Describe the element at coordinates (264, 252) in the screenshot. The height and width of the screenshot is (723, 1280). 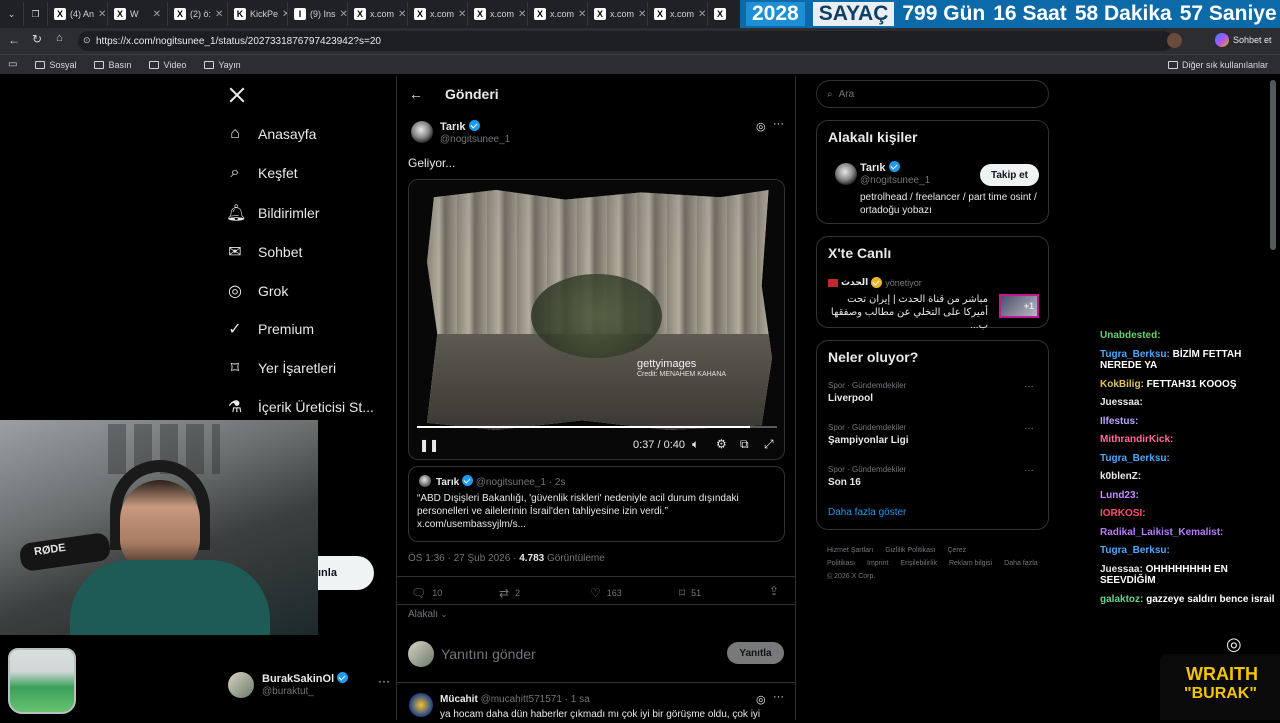
I see `nav-item: ✉ Sohbet` at that location.